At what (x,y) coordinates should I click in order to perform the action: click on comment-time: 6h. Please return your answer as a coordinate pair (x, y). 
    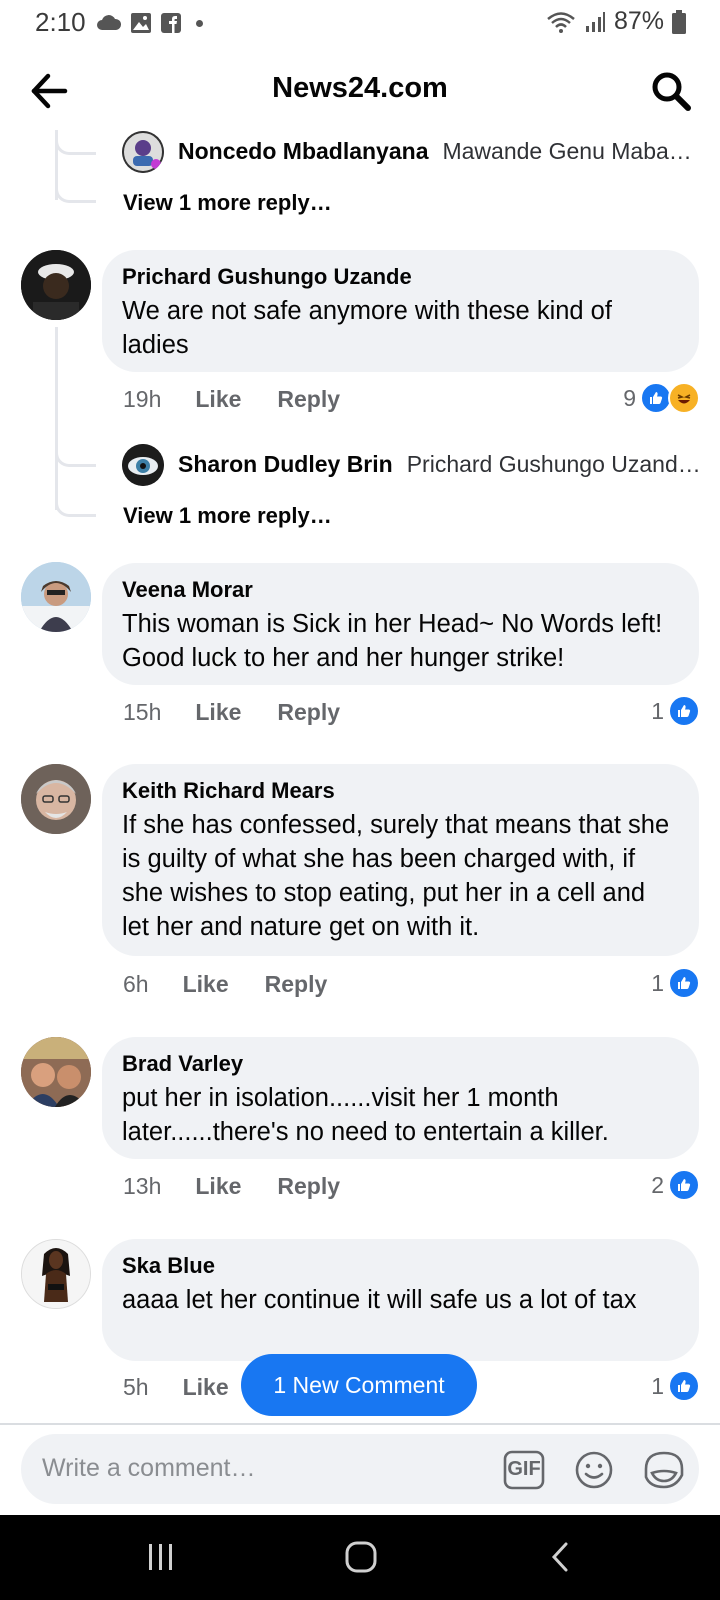
    Looking at the image, I should click on (136, 984).